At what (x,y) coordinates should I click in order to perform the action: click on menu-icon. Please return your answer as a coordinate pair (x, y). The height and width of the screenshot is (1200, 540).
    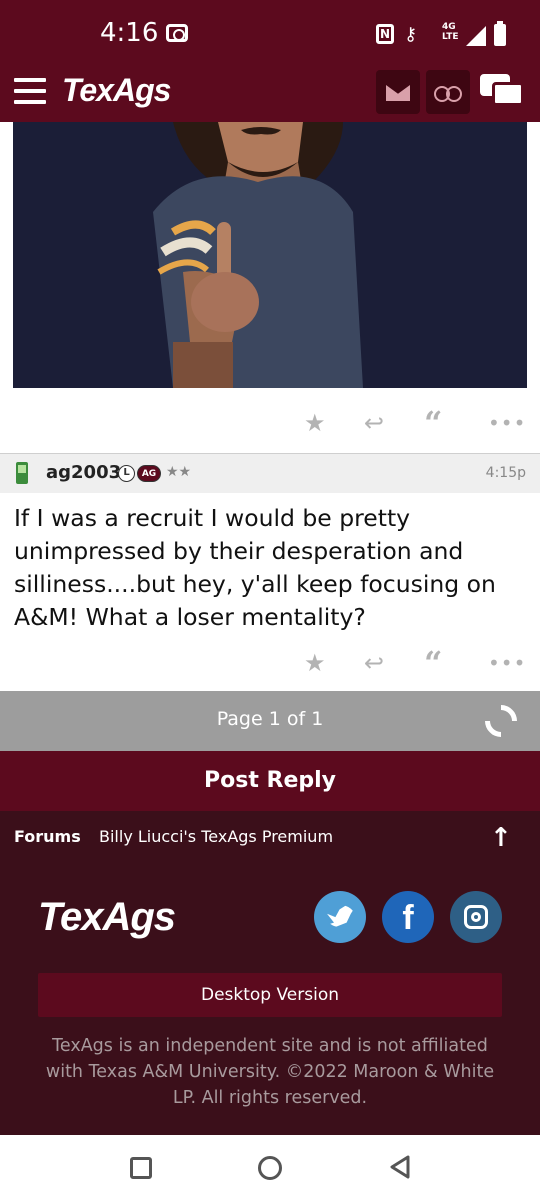
    Looking at the image, I should click on (30, 91).